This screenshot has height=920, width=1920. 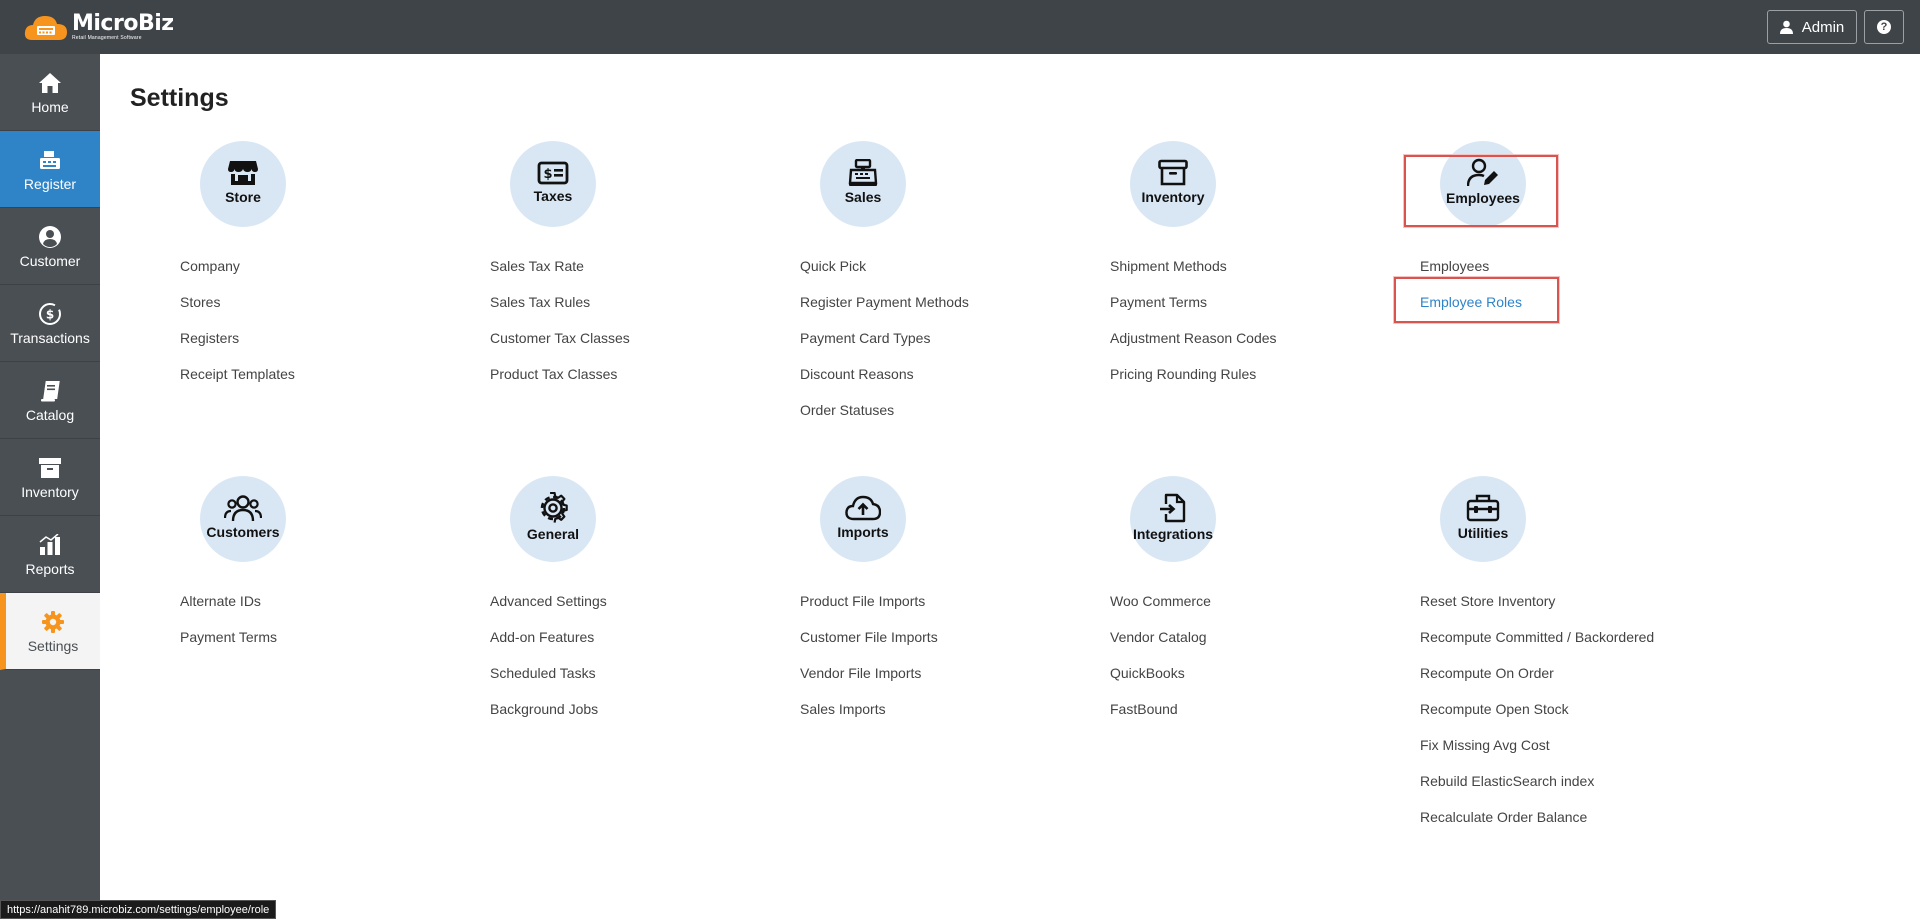 I want to click on settings-link-fastbound: FastBound, so click(x=1160, y=718).